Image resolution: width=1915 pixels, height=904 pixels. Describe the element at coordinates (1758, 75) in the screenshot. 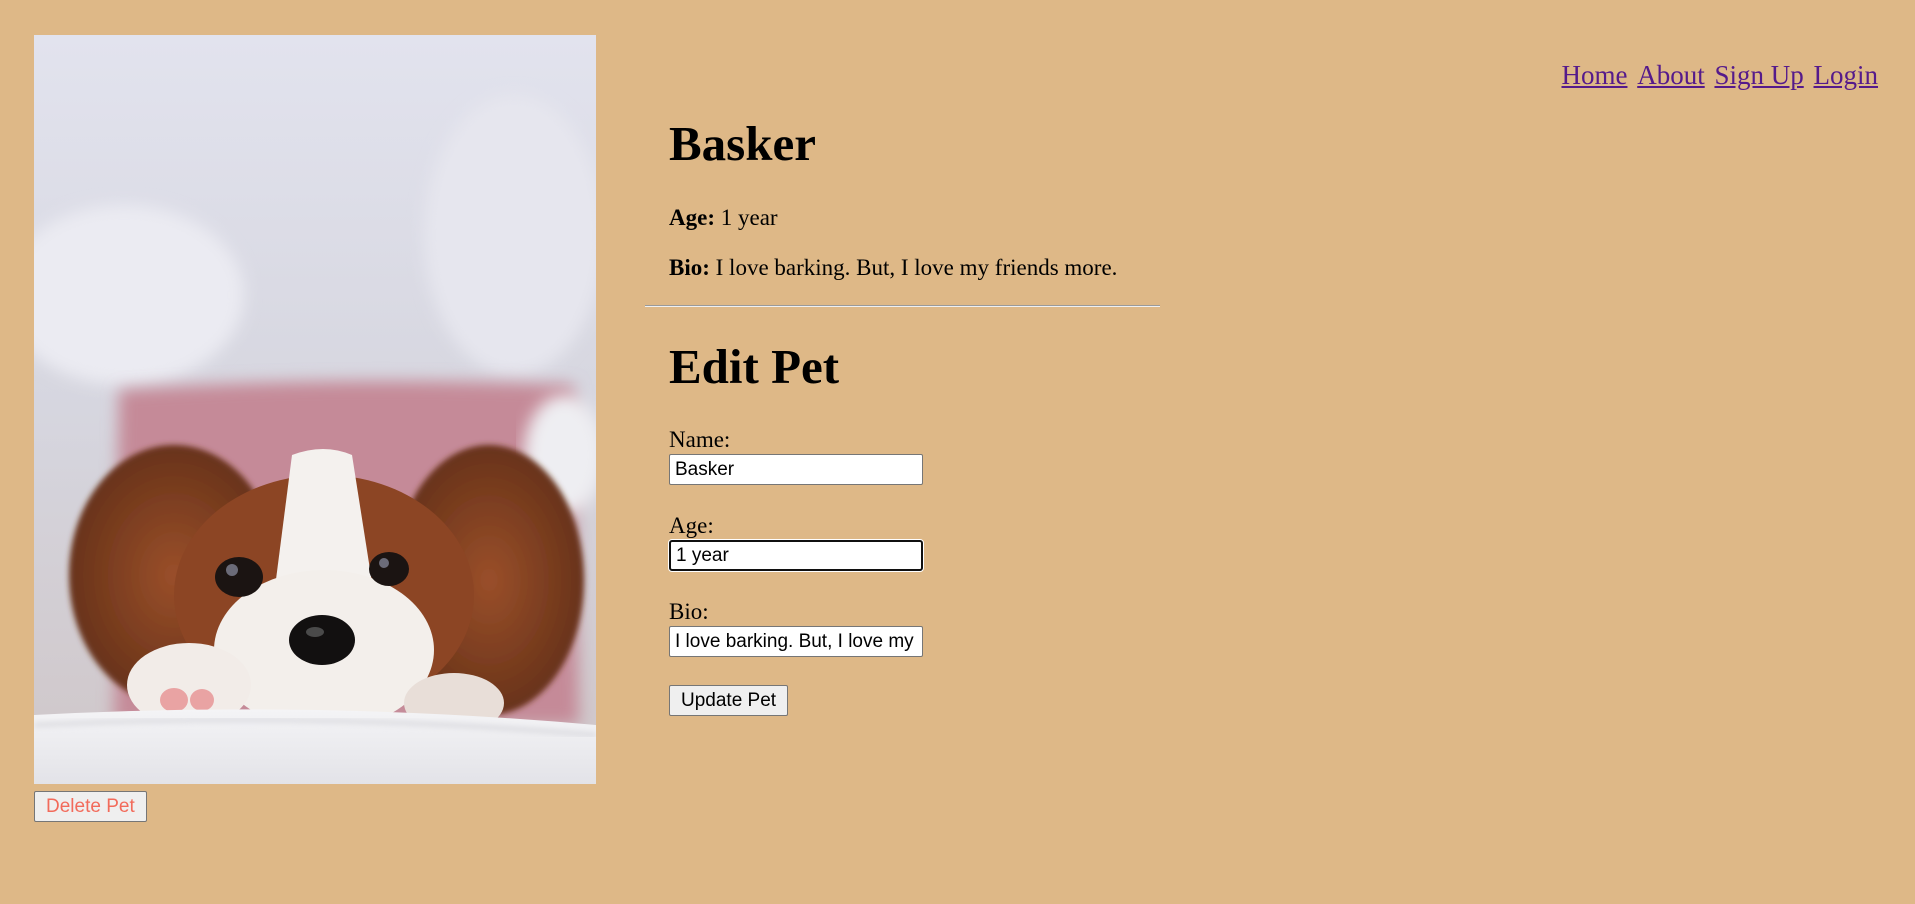

I see `nav-link-sign-up: Sign Up` at that location.